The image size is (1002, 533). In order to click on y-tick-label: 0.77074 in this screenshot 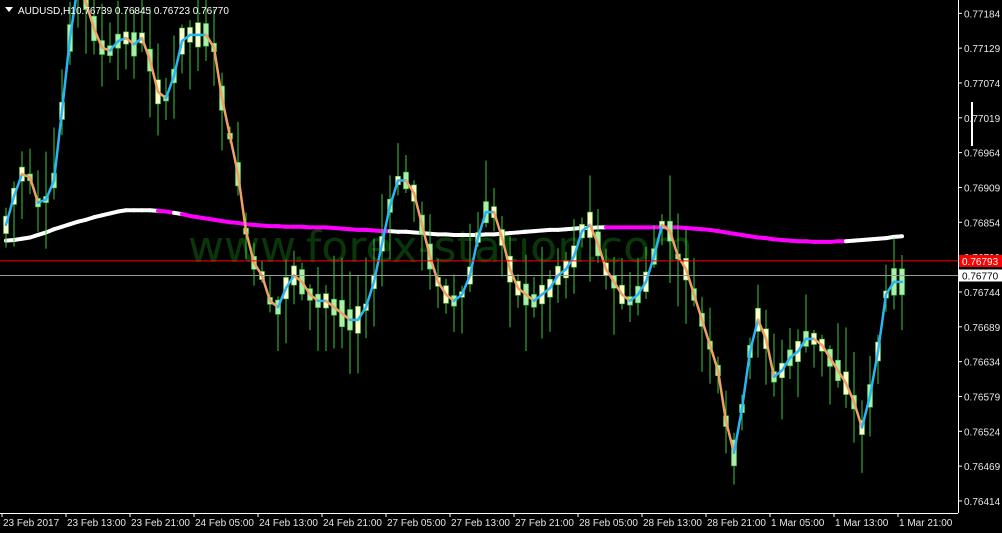, I will do `click(982, 84)`.